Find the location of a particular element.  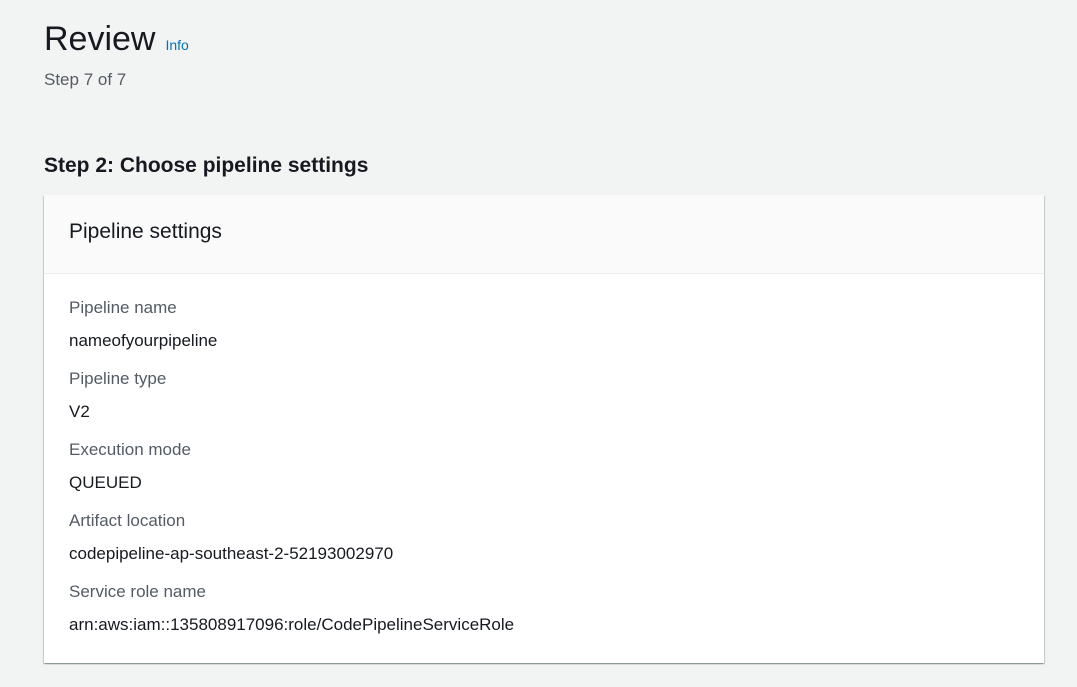

info-link: Info is located at coordinates (176, 45).